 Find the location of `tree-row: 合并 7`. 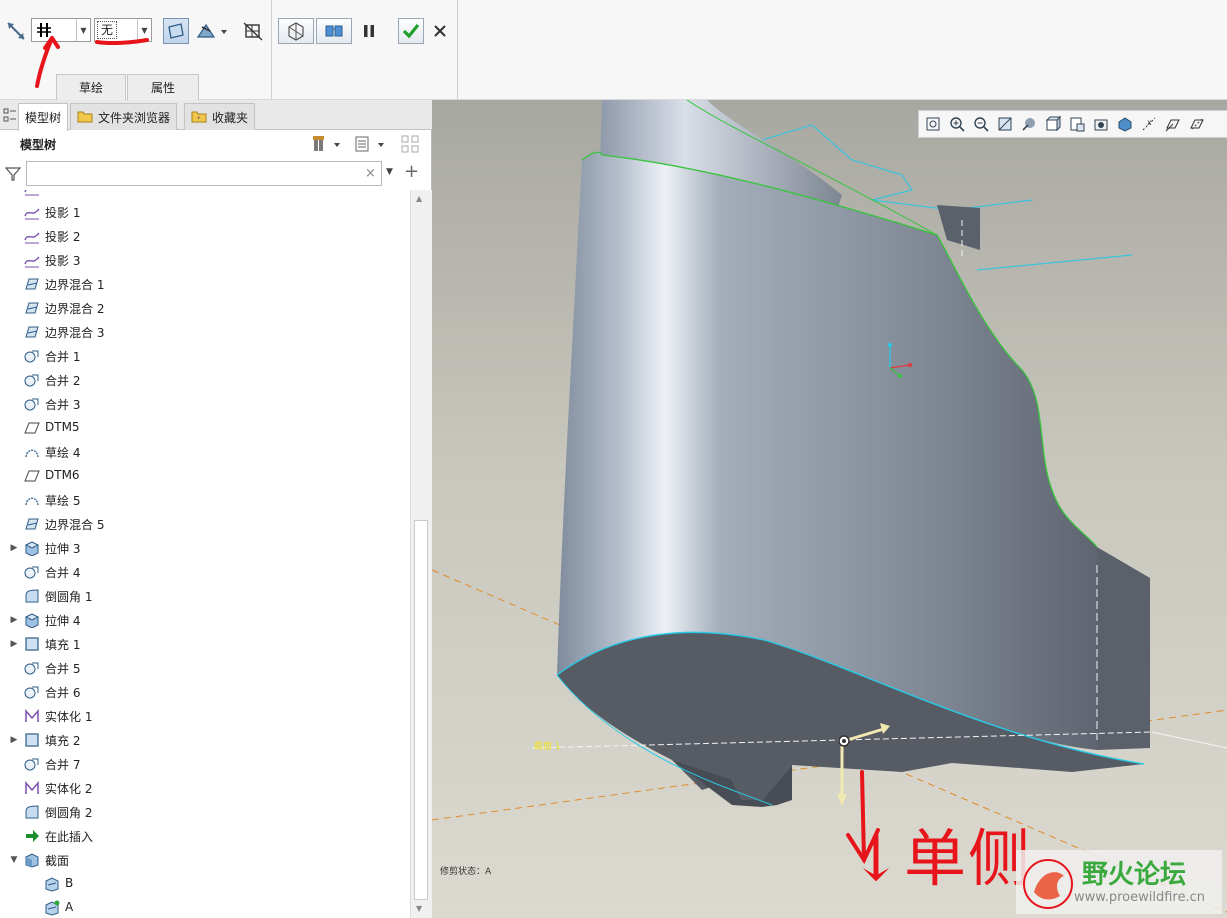

tree-row: 合并 7 is located at coordinates (205, 764).